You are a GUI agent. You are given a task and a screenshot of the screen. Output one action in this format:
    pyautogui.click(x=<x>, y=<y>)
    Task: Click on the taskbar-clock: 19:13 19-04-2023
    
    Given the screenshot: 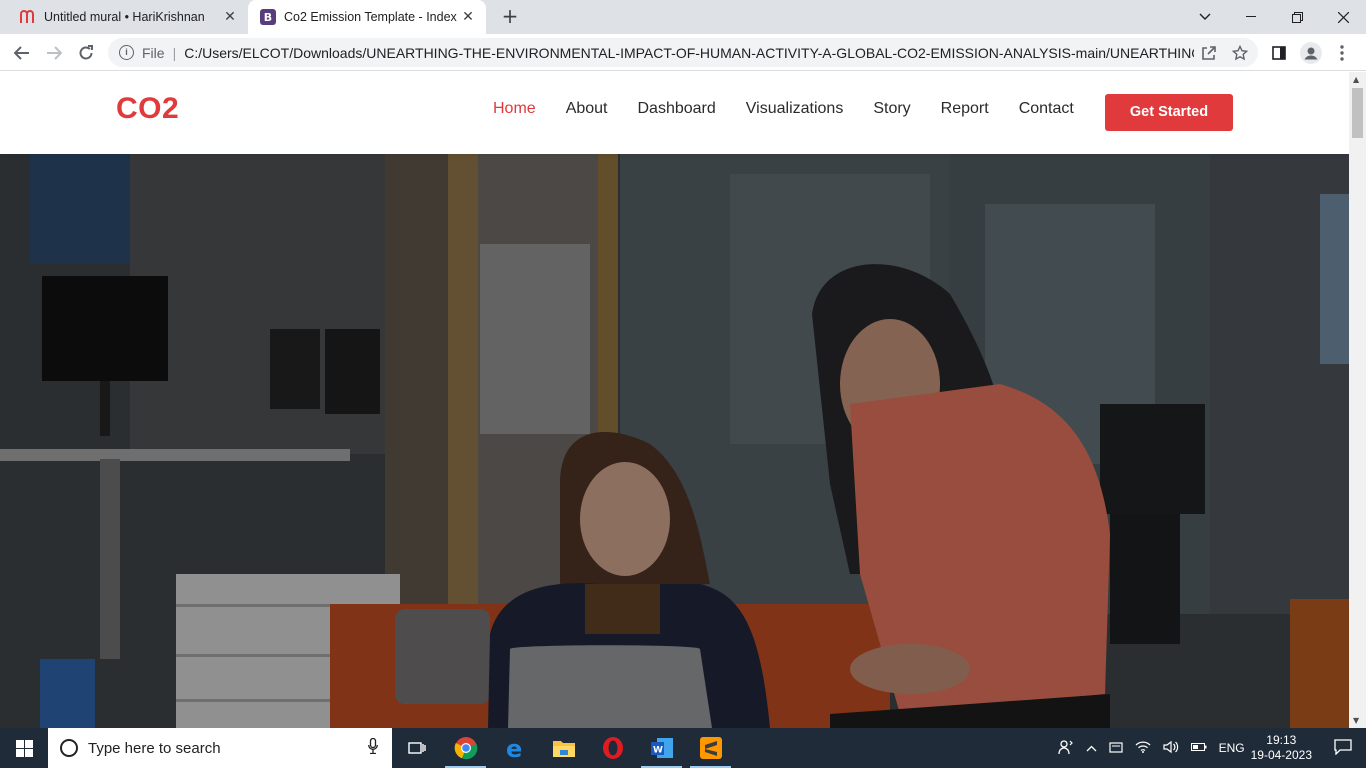 What is the action you would take?
    pyautogui.click(x=1281, y=748)
    